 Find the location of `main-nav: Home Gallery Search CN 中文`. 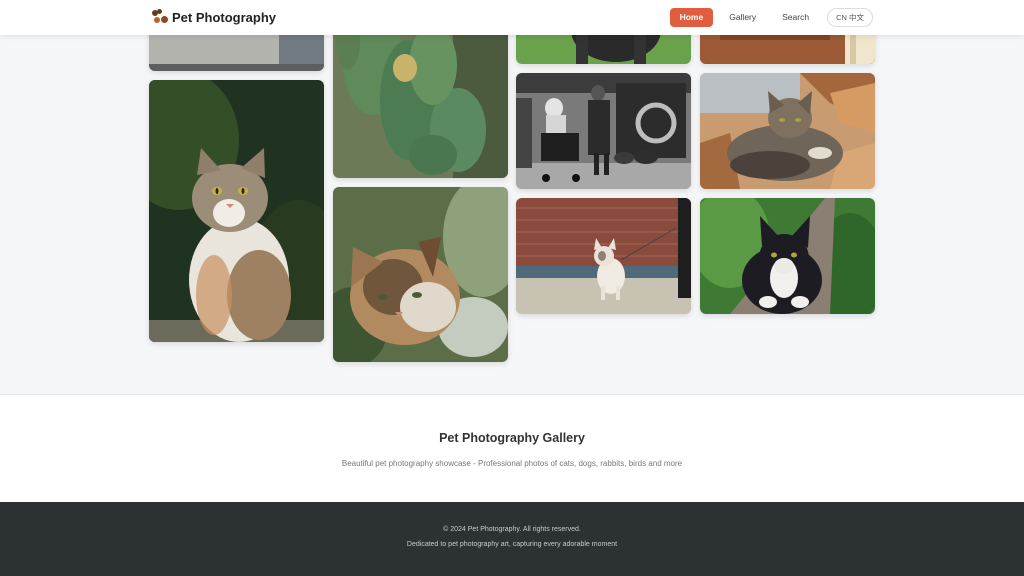

main-nav: Home Gallery Search CN 中文 is located at coordinates (771, 17).